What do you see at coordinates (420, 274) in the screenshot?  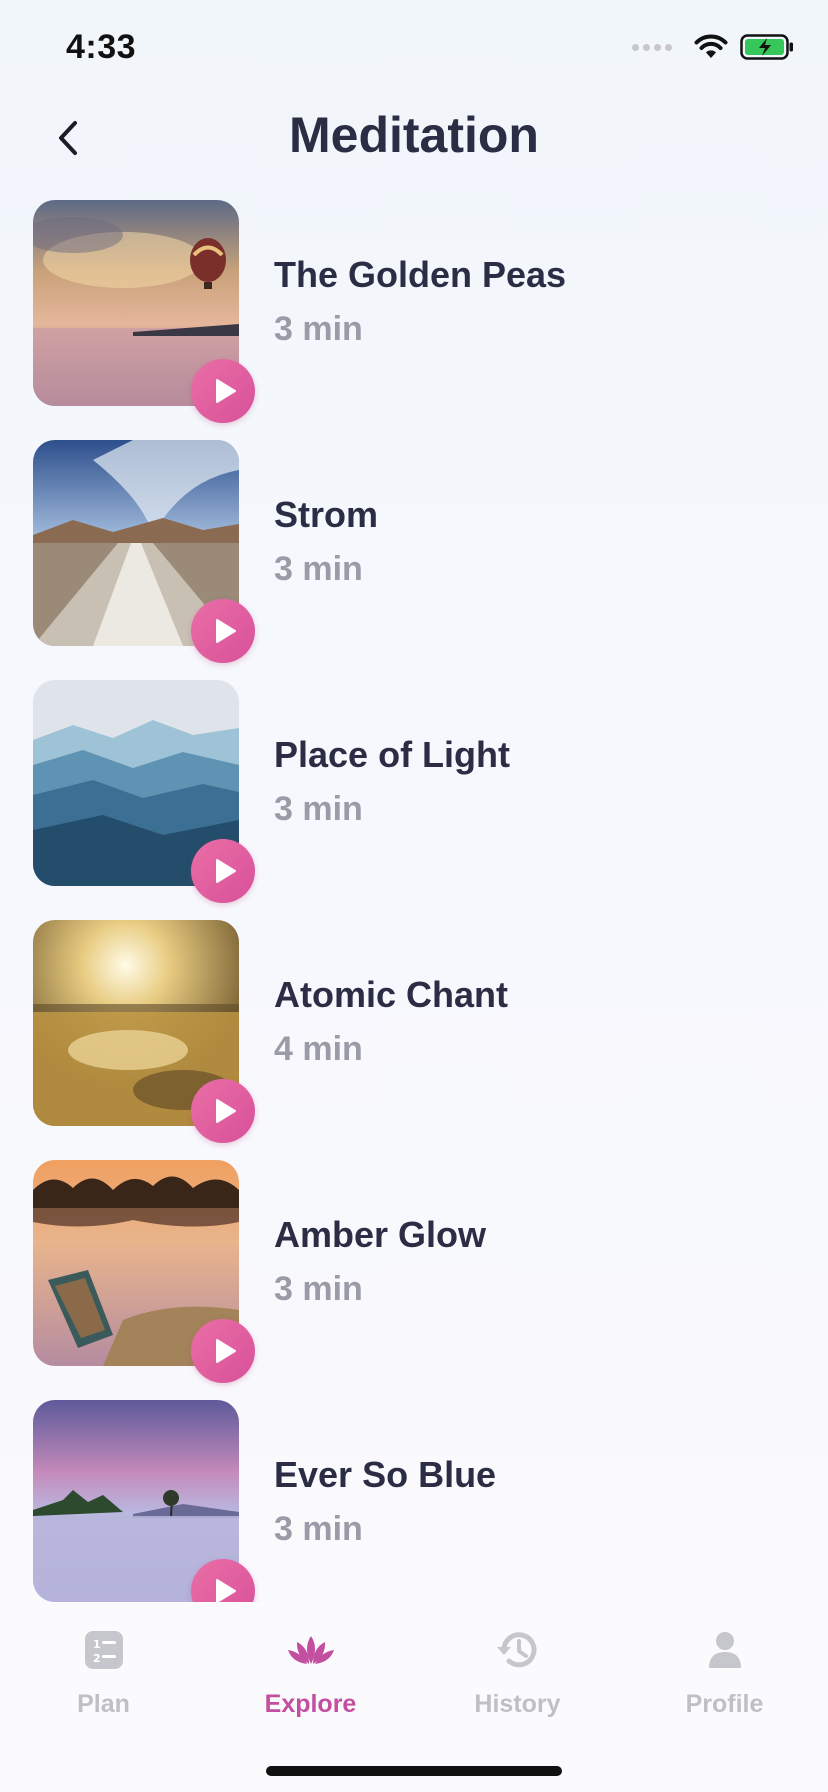 I see `item-title: The Golden Peas` at bounding box center [420, 274].